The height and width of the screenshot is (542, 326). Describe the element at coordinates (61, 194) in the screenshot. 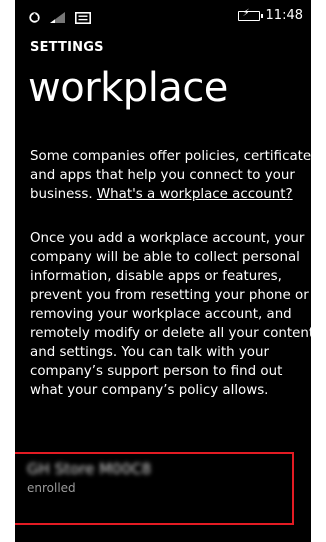

I see `intro-line-text: business.` at that location.